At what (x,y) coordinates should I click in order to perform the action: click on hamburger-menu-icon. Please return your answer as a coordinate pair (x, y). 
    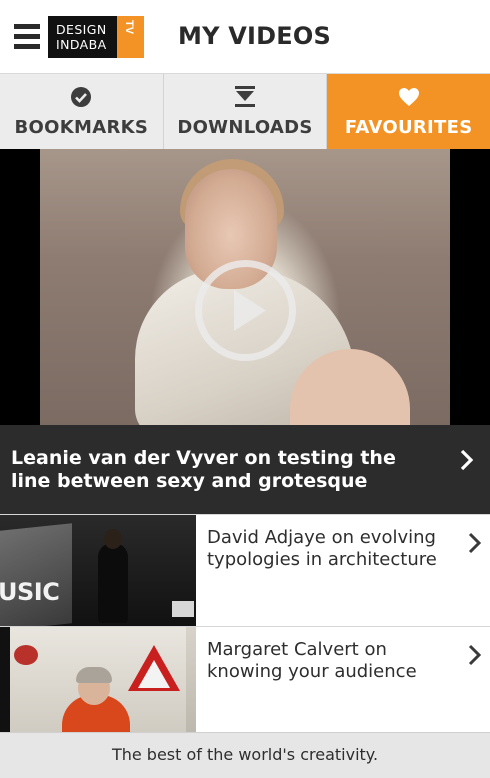
    Looking at the image, I should click on (27, 37).